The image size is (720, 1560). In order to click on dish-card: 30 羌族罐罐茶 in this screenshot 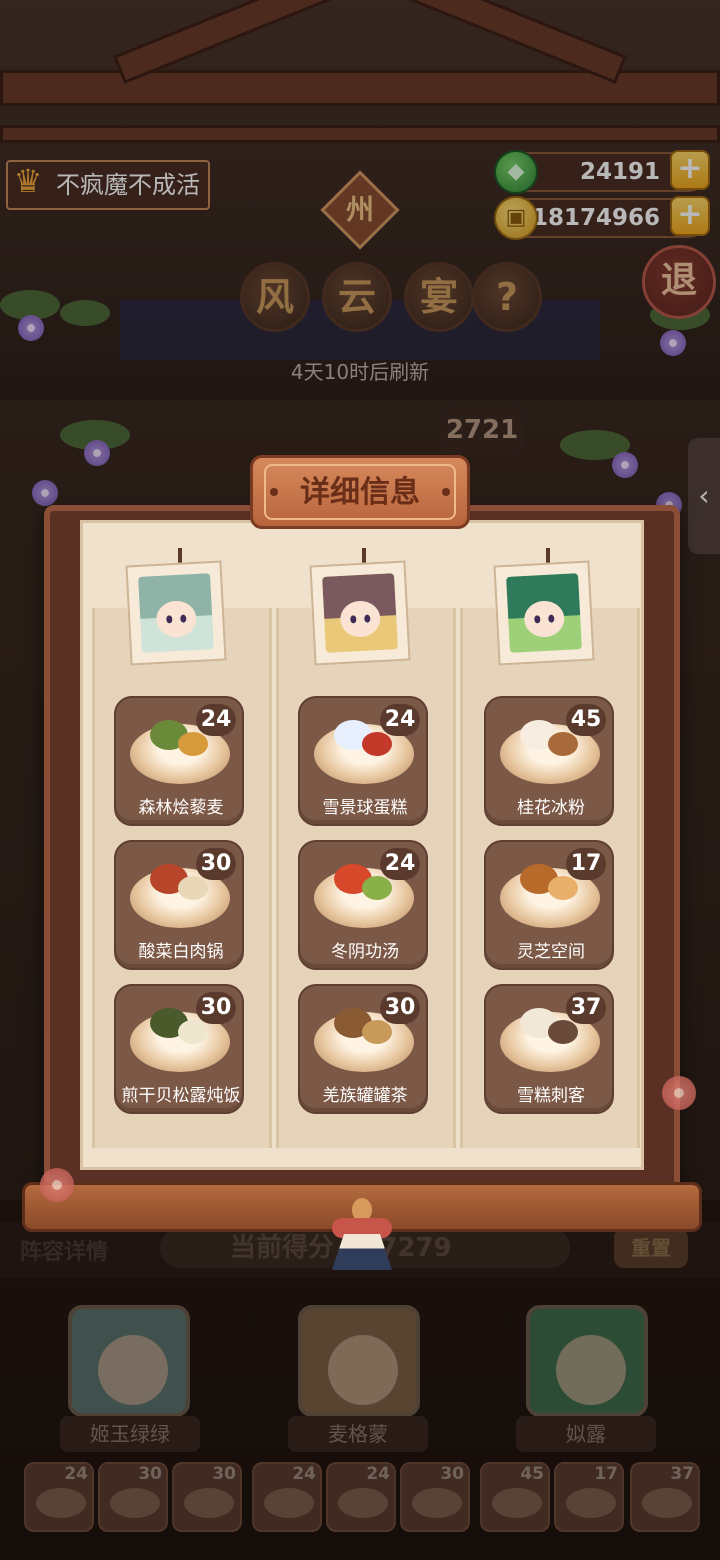, I will do `click(363, 1049)`.